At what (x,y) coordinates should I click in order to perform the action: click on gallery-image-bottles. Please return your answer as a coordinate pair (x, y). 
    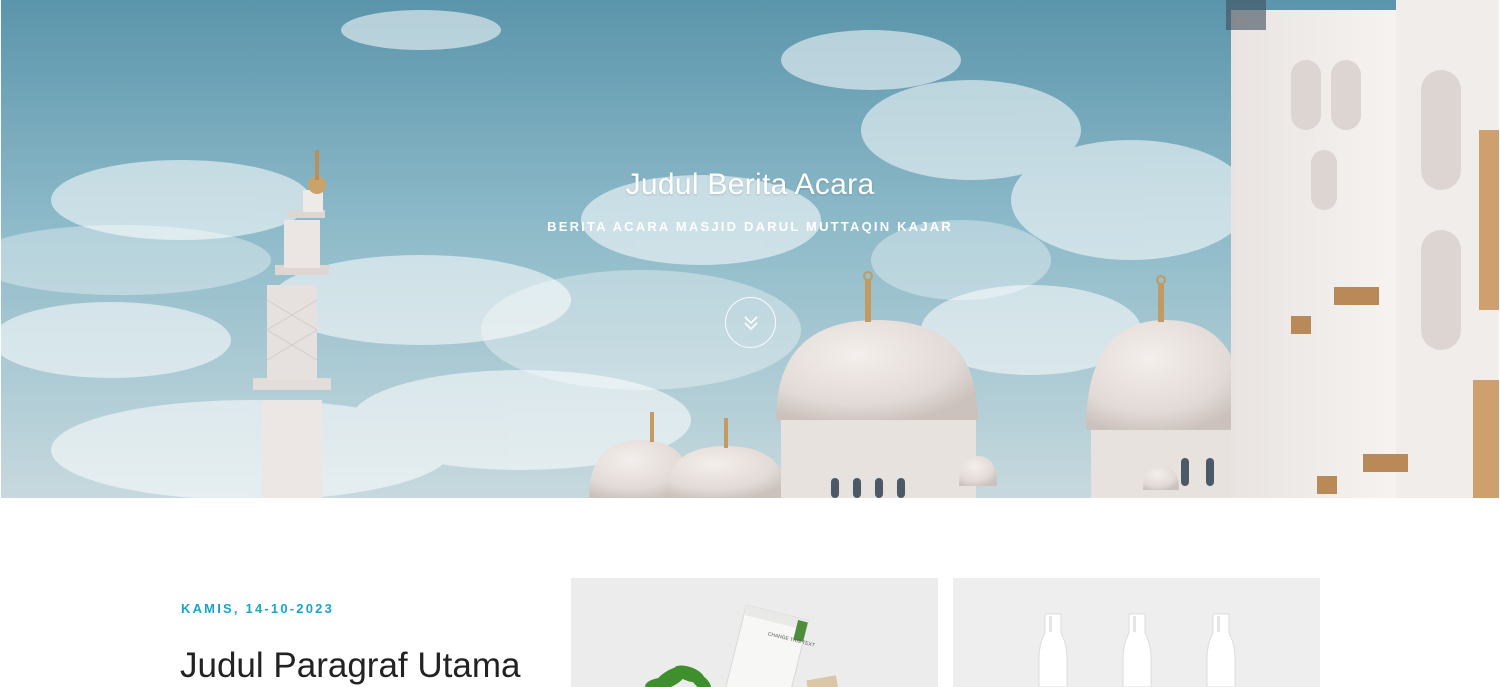
    Looking at the image, I should click on (1136, 632).